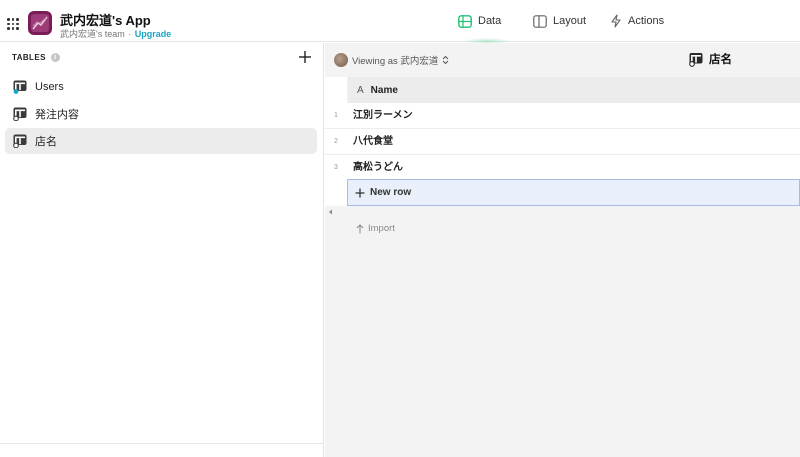 This screenshot has width=800, height=457. What do you see at coordinates (574, 90) in the screenshot?
I see `column-header-name: A Name` at bounding box center [574, 90].